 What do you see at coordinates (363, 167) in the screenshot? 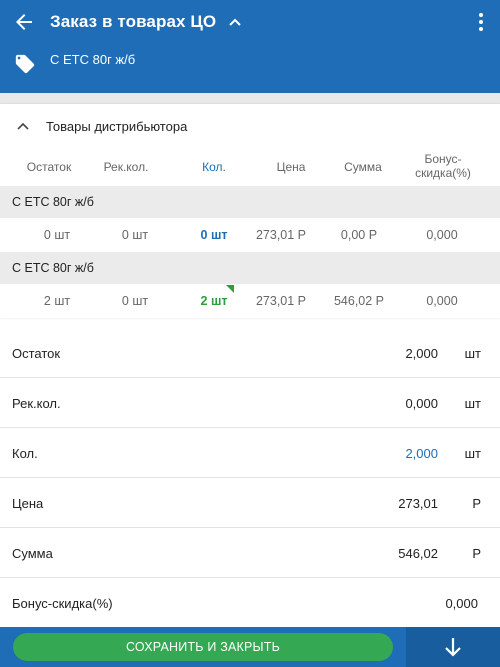
I see `col-header-sum: Сумма` at bounding box center [363, 167].